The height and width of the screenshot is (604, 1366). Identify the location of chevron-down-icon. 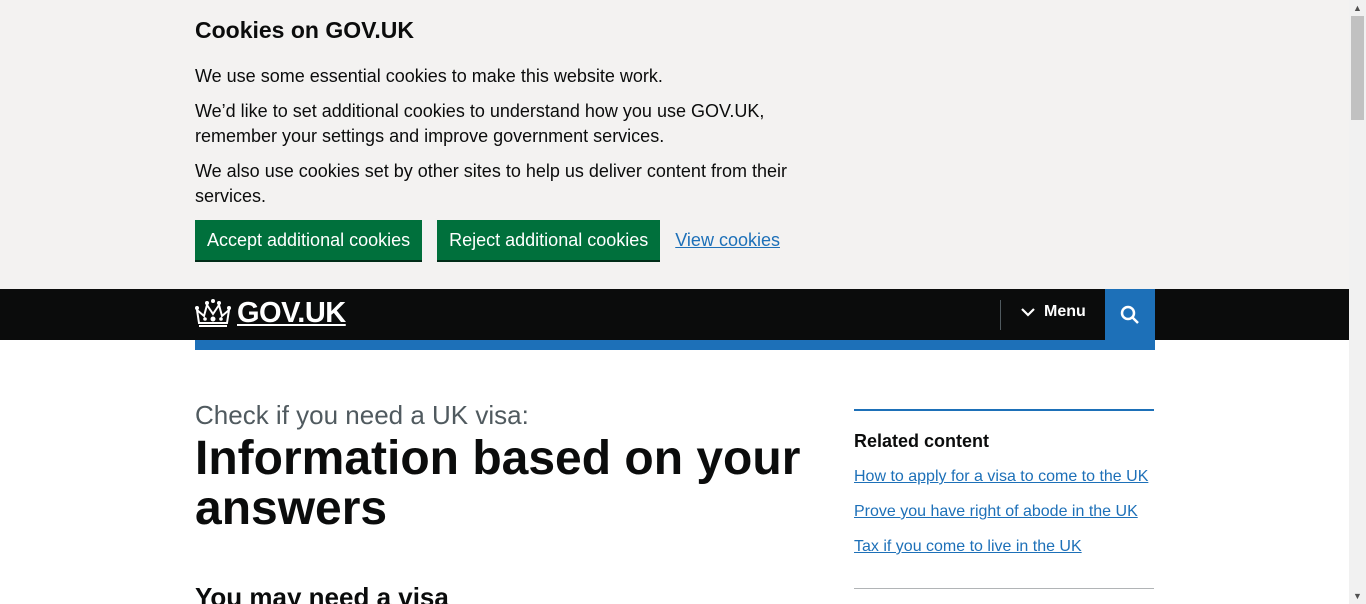
(1028, 312).